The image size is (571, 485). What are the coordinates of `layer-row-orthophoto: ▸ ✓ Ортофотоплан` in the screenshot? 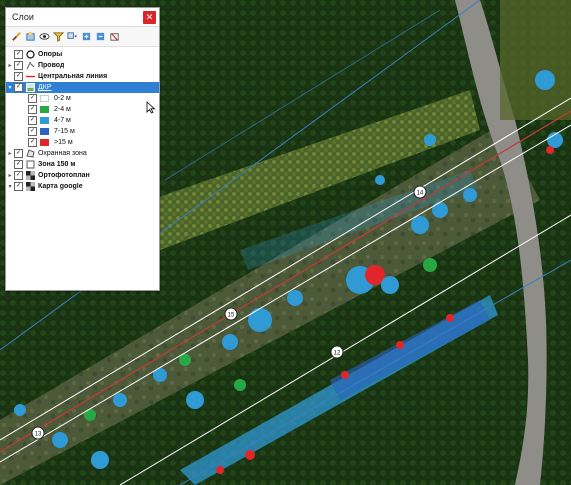 It's located at (82, 175).